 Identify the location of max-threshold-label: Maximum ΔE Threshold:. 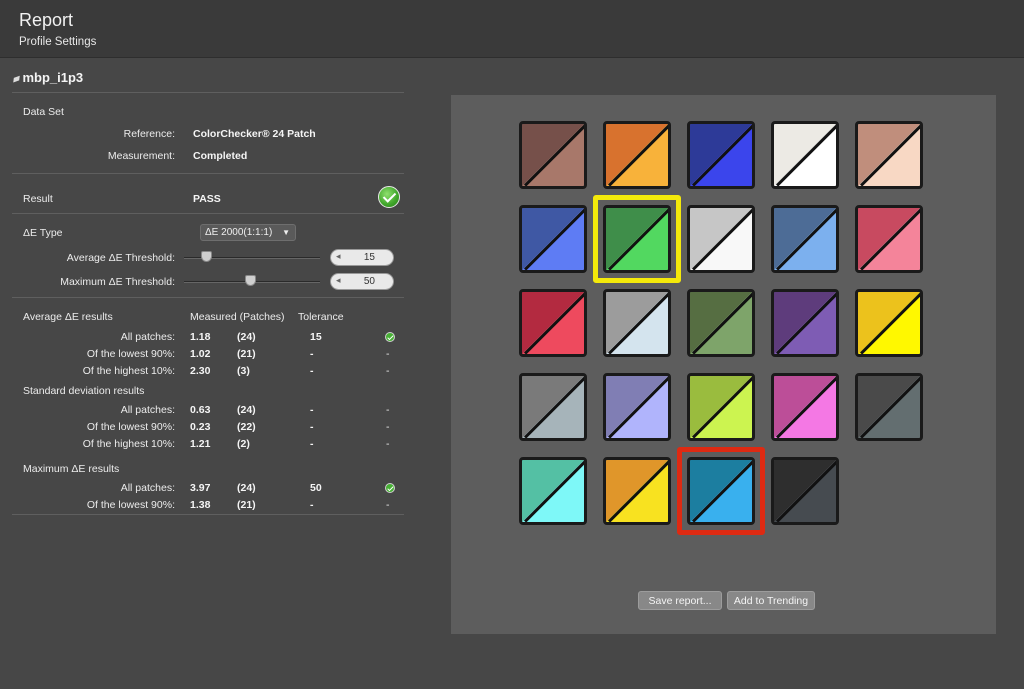
(117, 282).